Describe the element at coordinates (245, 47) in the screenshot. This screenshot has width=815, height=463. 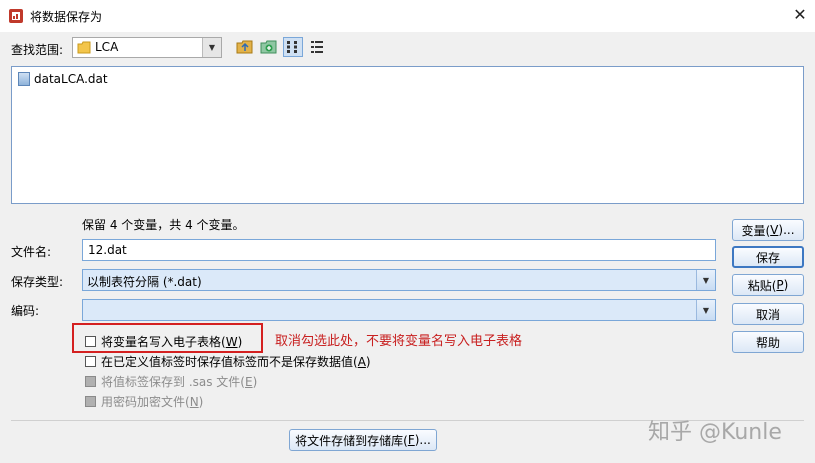
I see `up-folder-icon` at that location.